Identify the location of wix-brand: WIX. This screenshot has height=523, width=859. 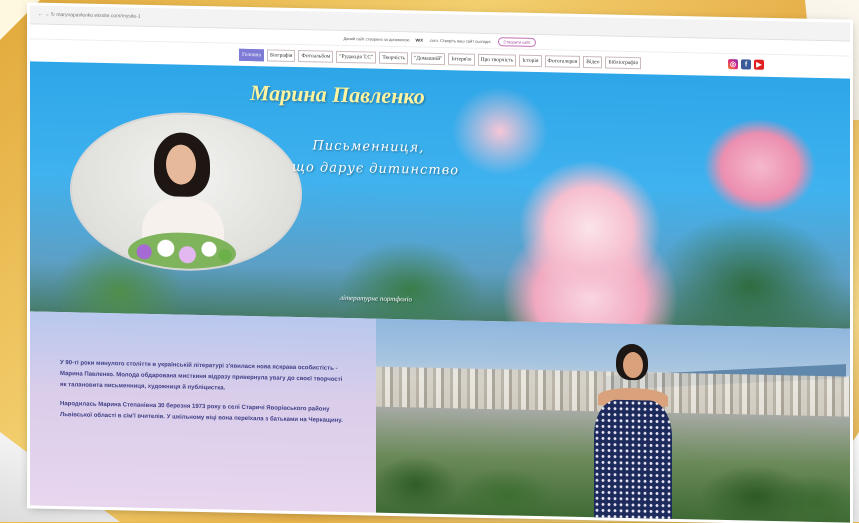
(419, 39).